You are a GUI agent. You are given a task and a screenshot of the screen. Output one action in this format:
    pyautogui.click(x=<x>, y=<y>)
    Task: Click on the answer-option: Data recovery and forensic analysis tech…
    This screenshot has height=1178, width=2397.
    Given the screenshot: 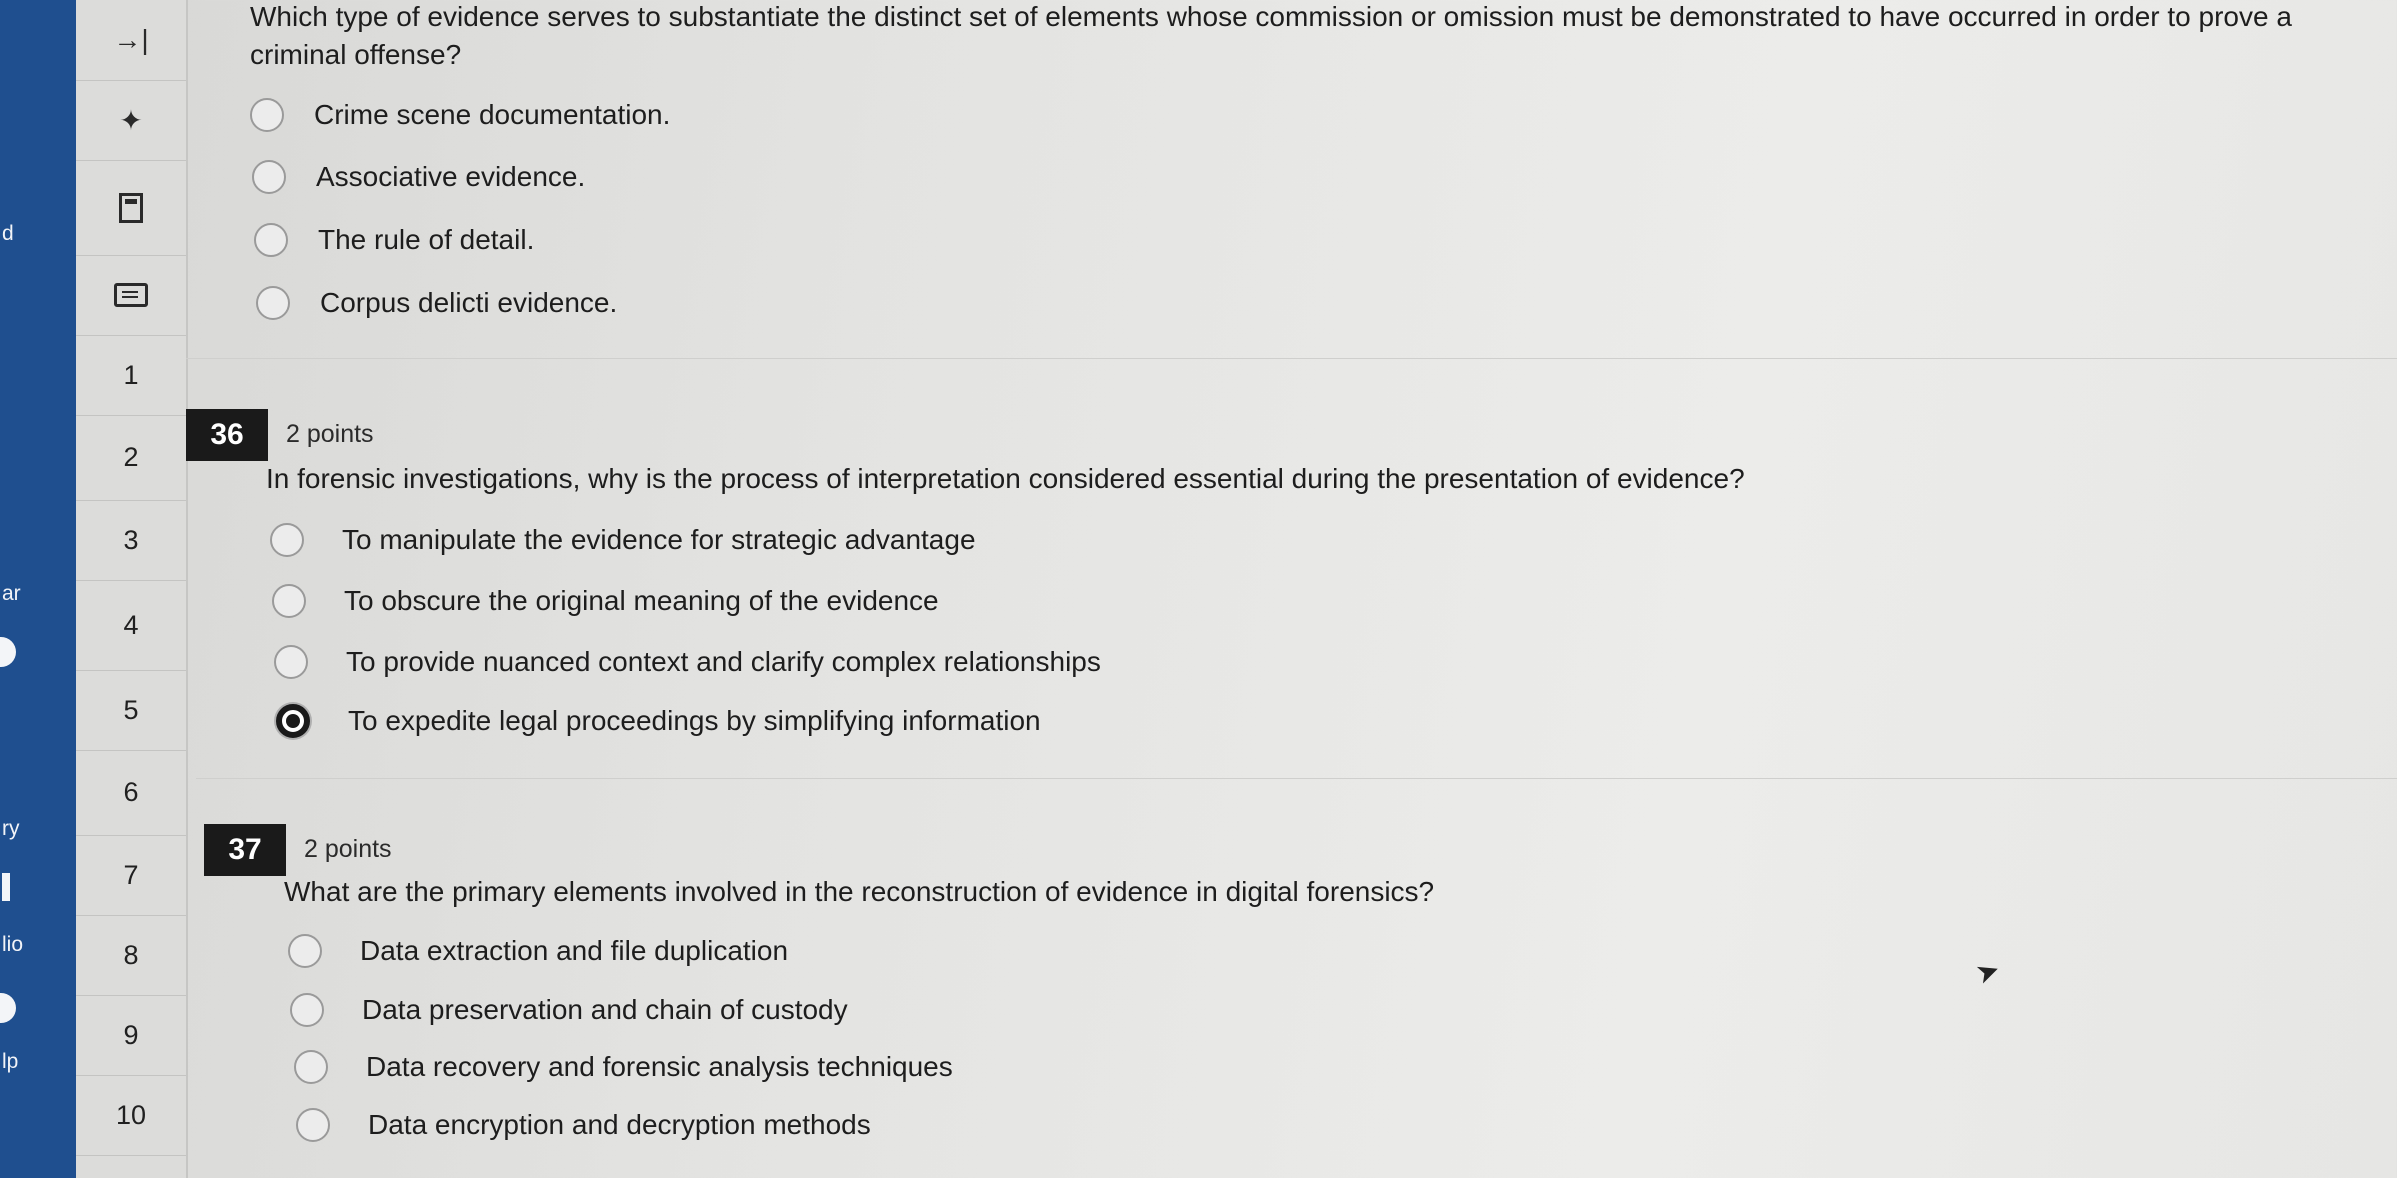 What is the action you would take?
    pyautogui.click(x=623, y=1067)
    